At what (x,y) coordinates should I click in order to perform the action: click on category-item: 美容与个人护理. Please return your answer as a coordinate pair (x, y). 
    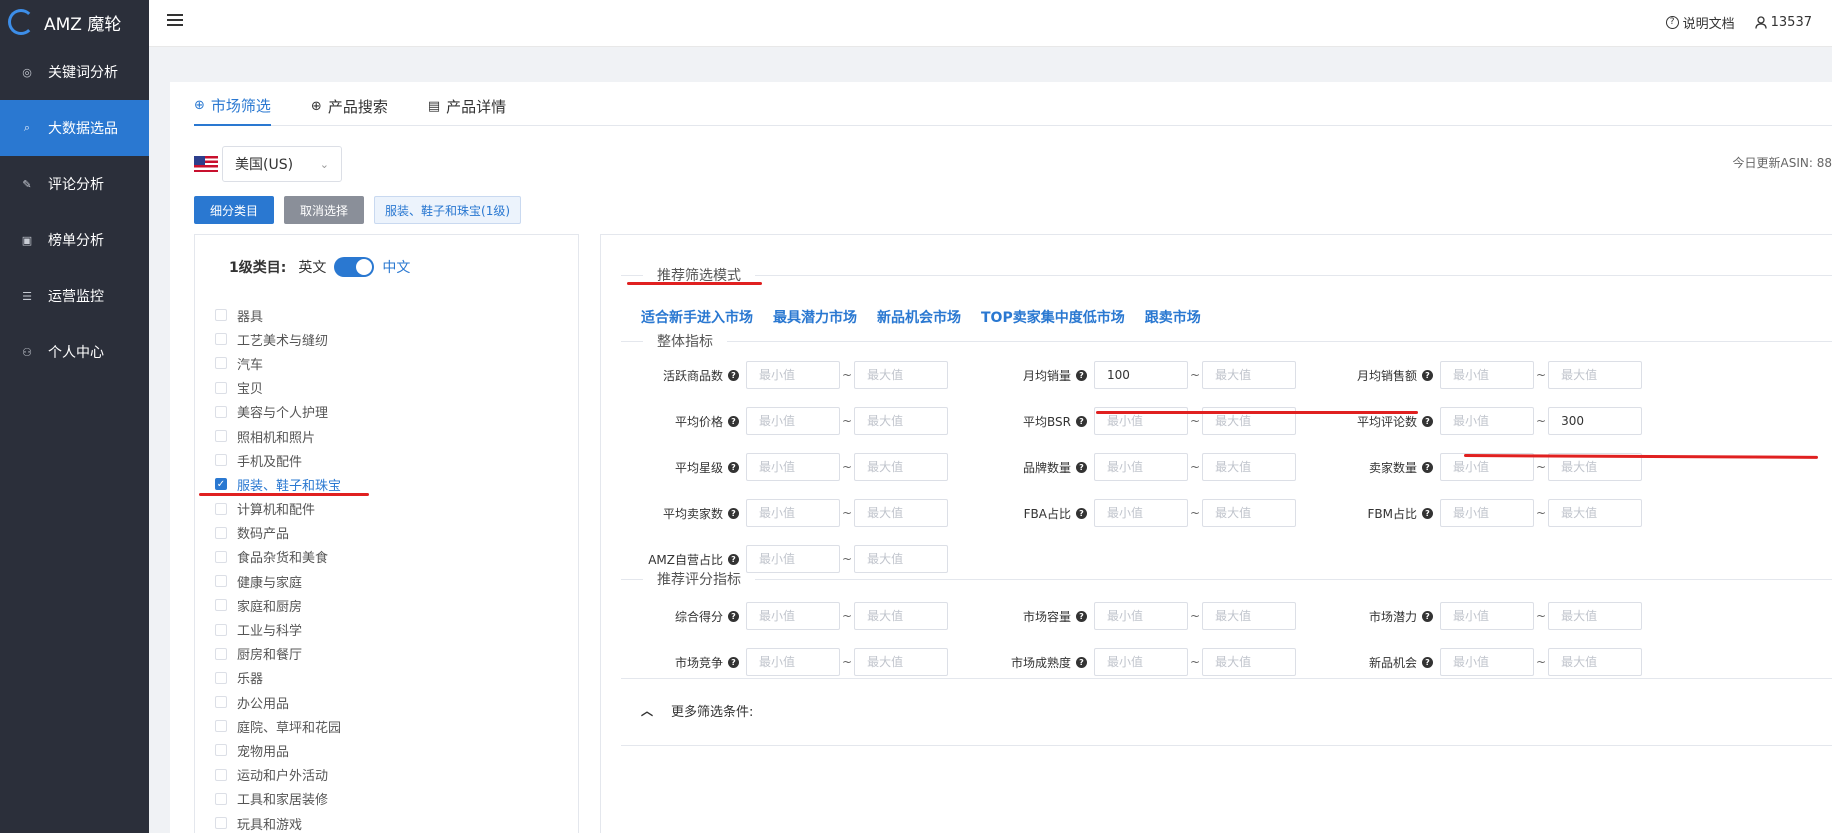
    Looking at the image, I should click on (278, 412).